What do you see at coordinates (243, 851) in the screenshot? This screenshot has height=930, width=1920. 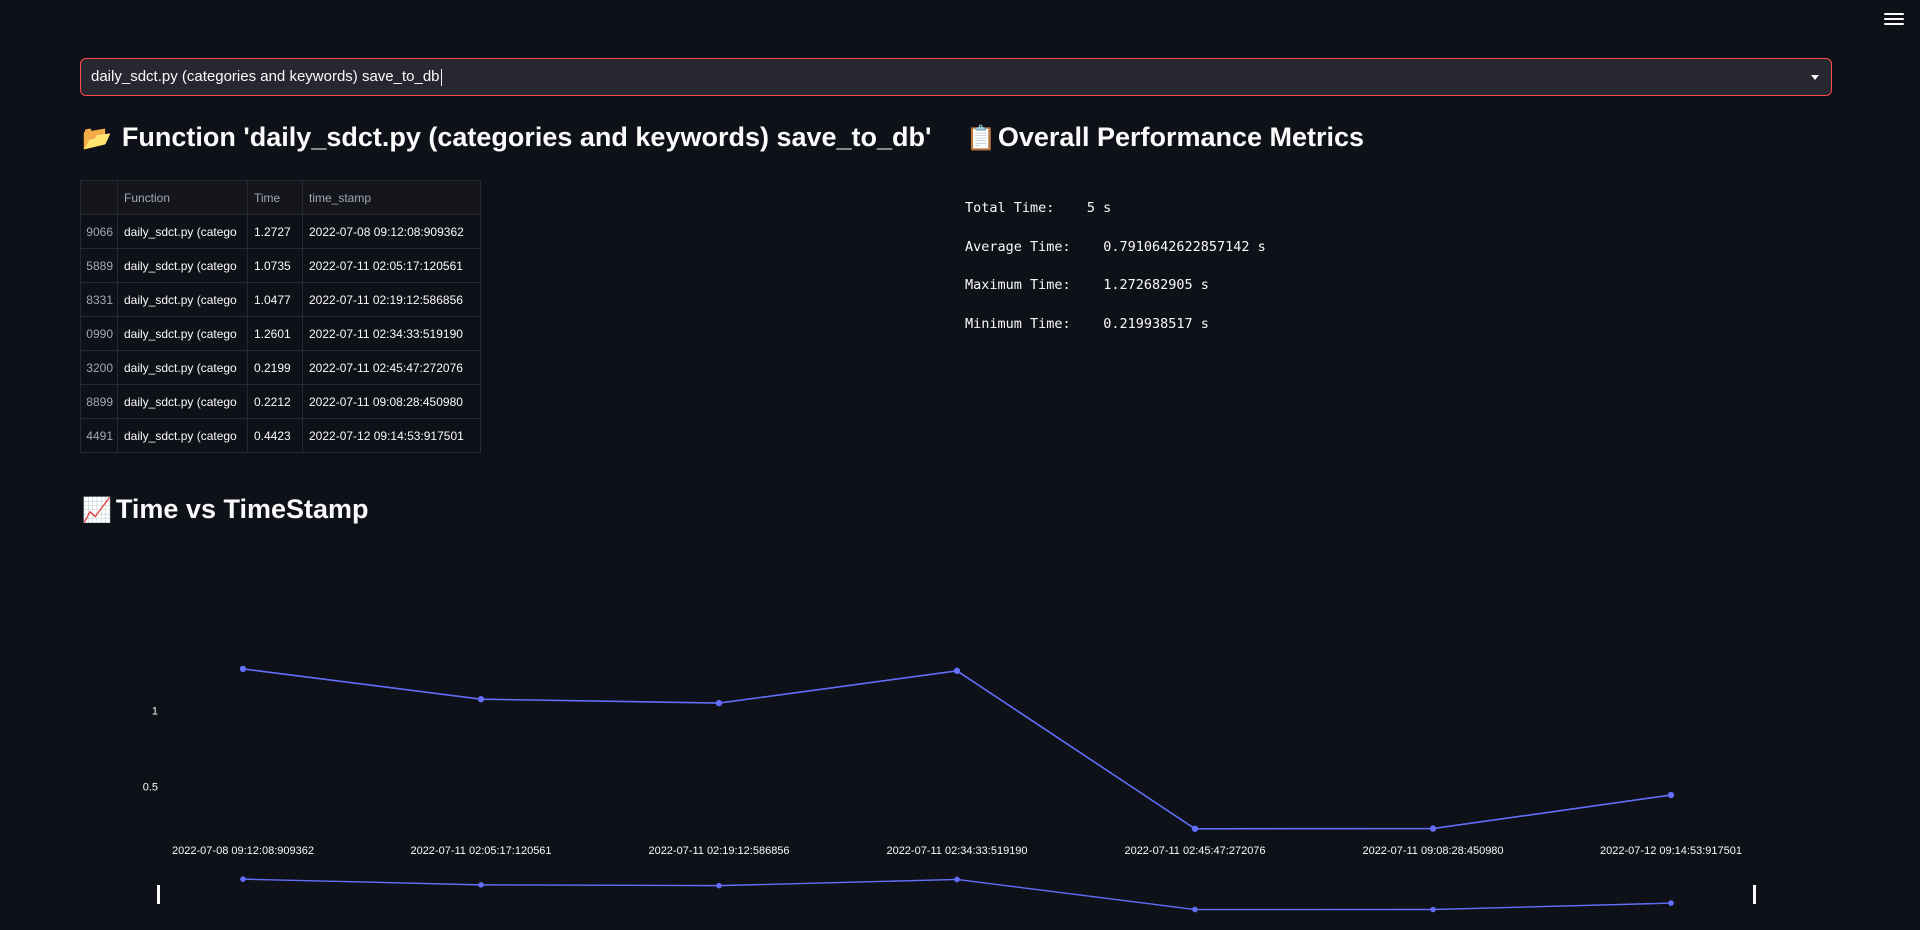 I see `x-tick-label: 2022-07-08 09:12:08:909362` at bounding box center [243, 851].